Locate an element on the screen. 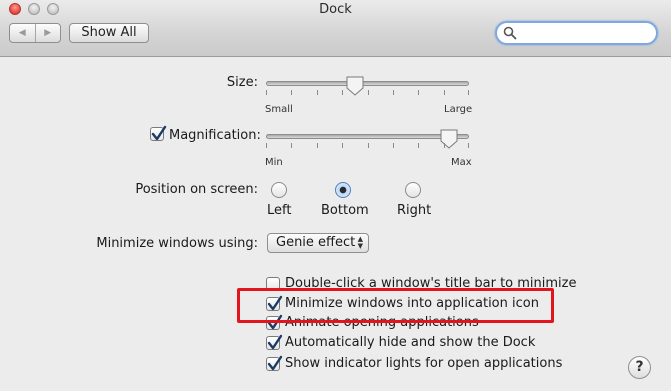 This screenshot has height=391, width=671. magnification-min-label: Min is located at coordinates (274, 162).